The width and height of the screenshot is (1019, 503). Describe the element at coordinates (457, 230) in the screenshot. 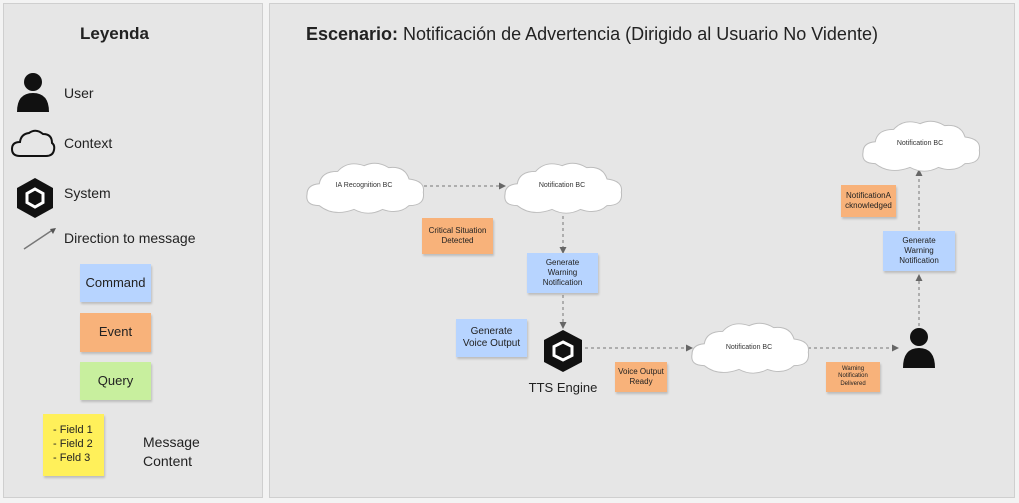

I see `event-line: Critical Situation` at that location.